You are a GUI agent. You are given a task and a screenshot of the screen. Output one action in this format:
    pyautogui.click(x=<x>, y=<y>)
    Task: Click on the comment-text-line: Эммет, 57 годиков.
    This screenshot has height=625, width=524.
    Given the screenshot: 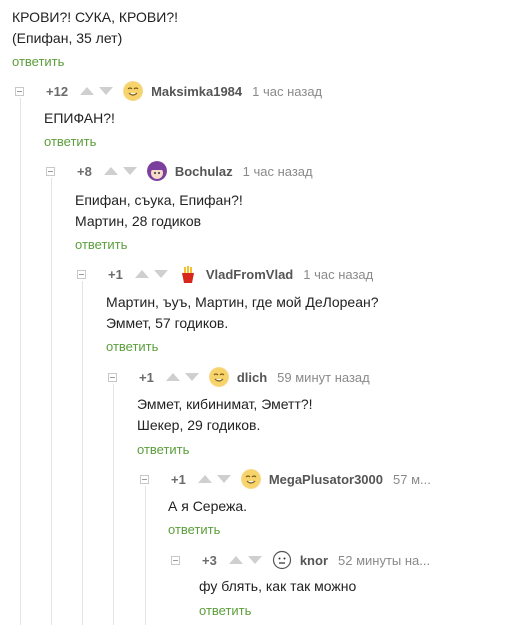 What is the action you would take?
    pyautogui.click(x=167, y=323)
    